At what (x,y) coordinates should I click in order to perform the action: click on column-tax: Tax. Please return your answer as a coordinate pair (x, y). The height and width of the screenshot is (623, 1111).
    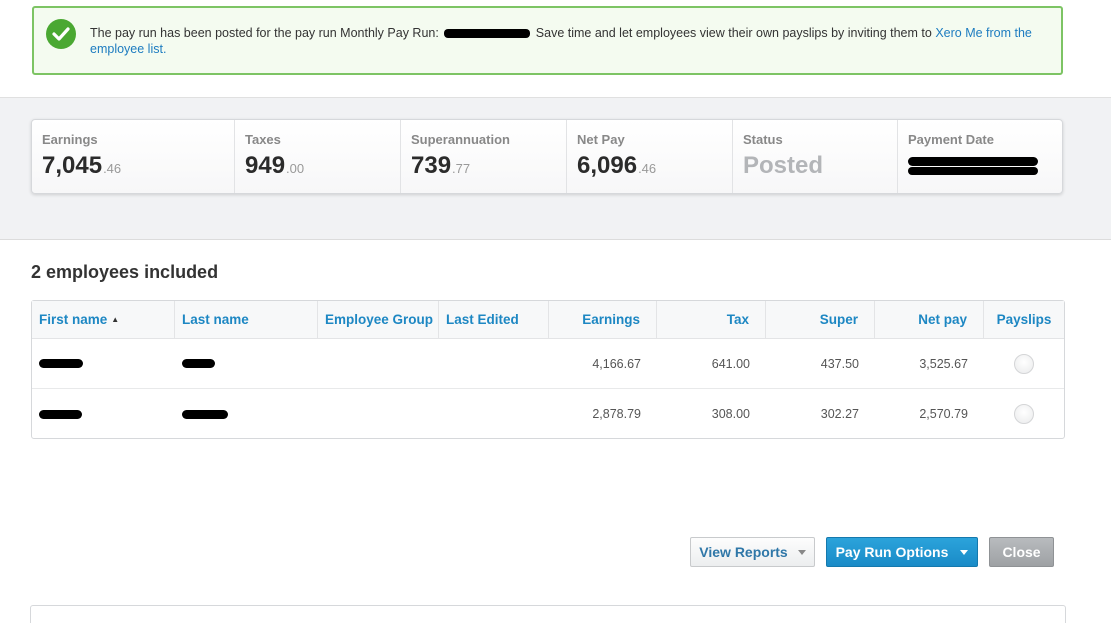
    Looking at the image, I should click on (711, 319).